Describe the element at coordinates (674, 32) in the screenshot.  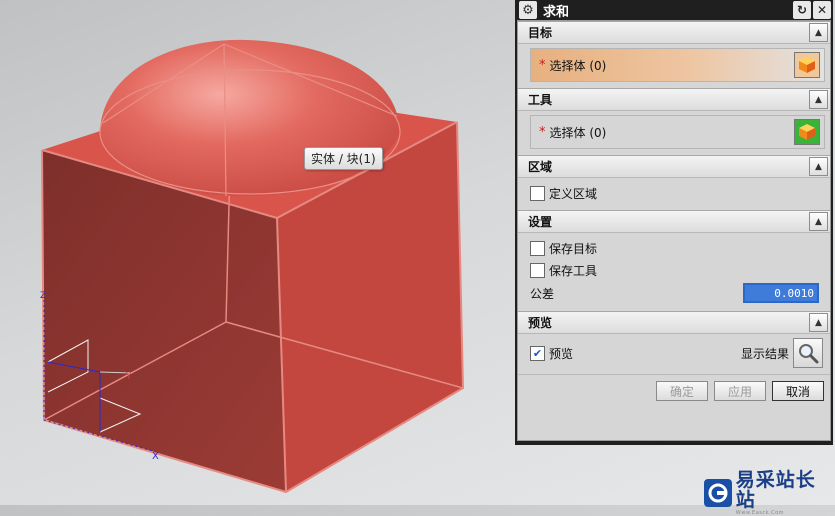
I see `group-target-header: 目标 ▲` at that location.